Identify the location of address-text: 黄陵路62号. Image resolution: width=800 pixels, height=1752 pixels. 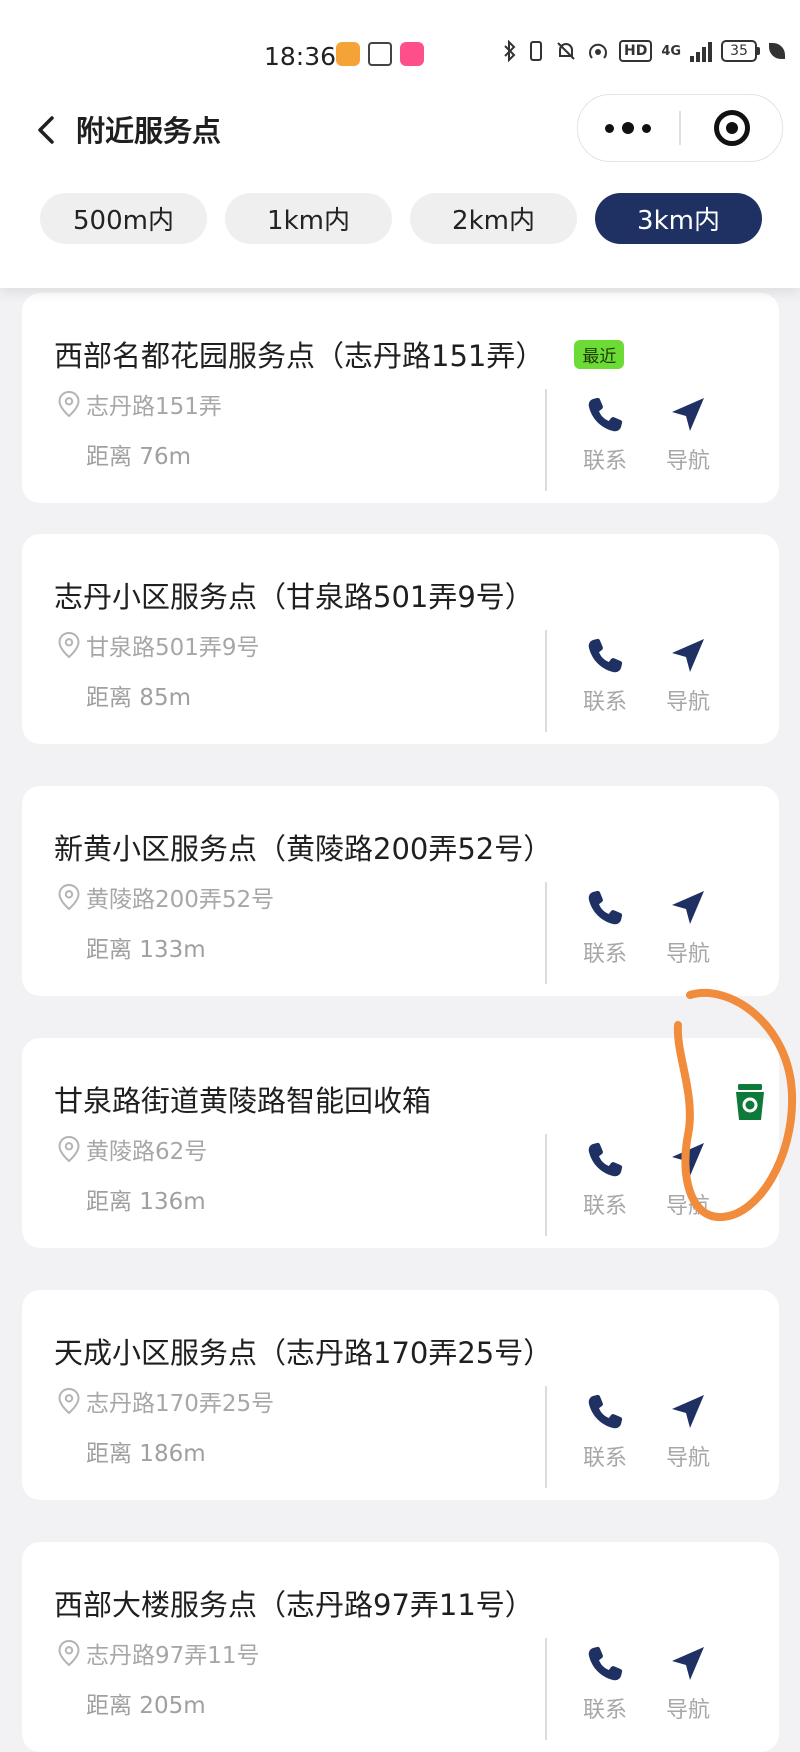
(147, 1152).